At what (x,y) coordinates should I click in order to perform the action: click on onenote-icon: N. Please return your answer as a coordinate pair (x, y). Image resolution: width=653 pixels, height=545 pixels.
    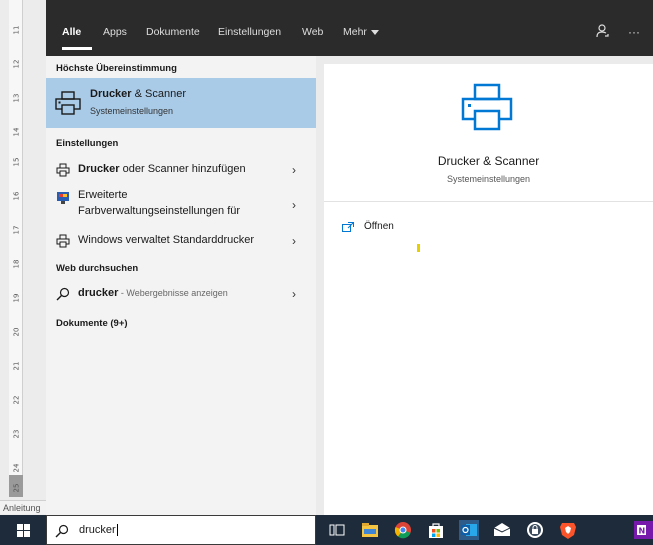
    Looking at the image, I should click on (643, 530).